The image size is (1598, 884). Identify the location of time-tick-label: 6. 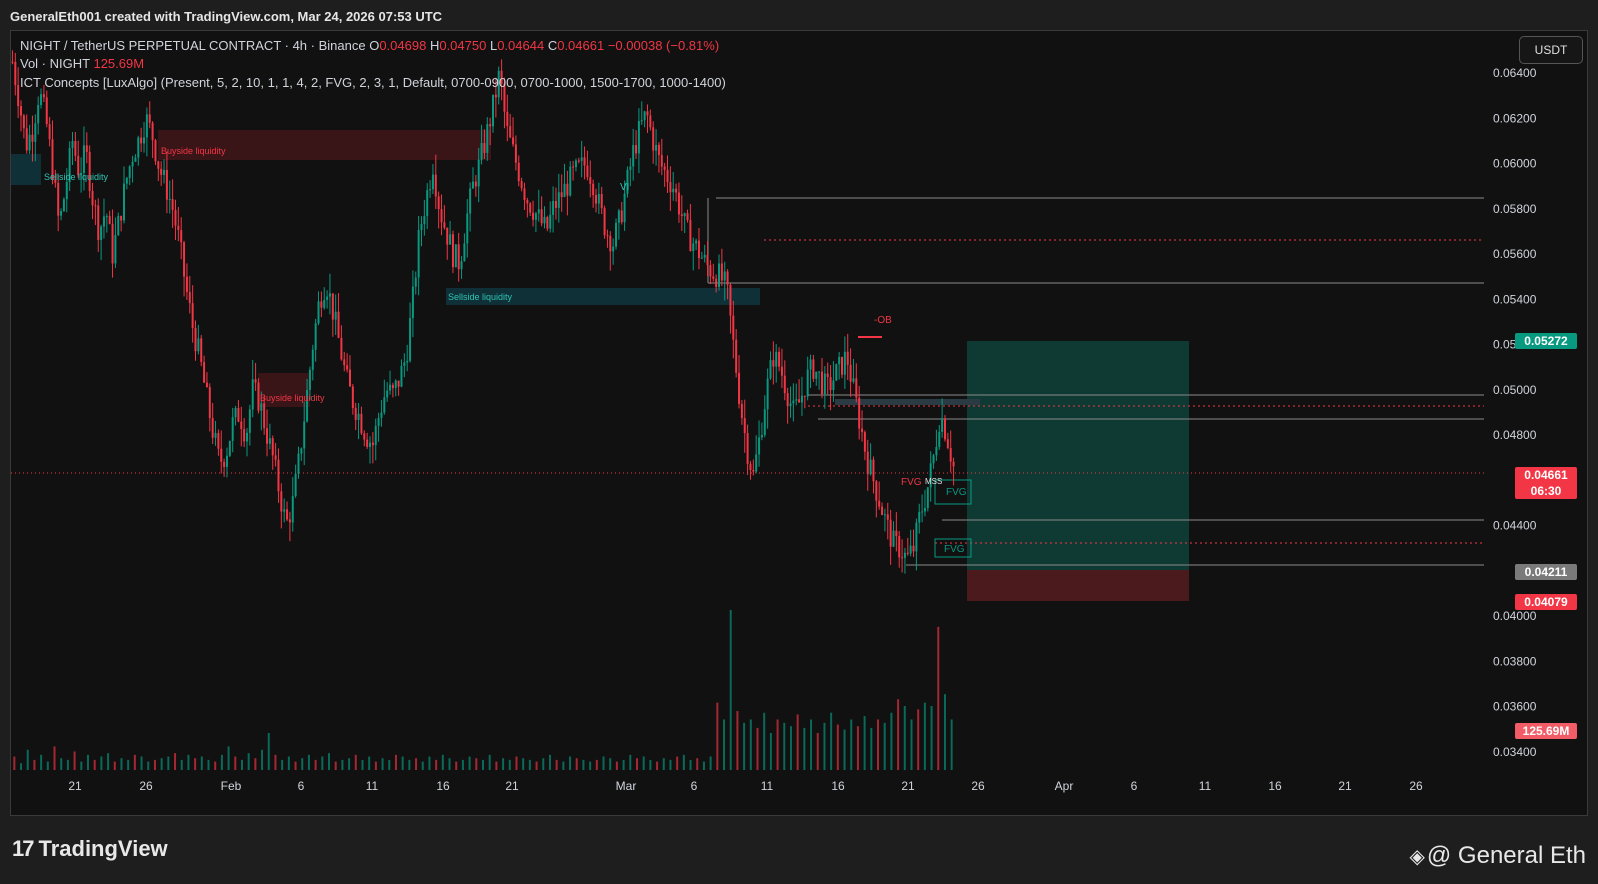
(694, 786).